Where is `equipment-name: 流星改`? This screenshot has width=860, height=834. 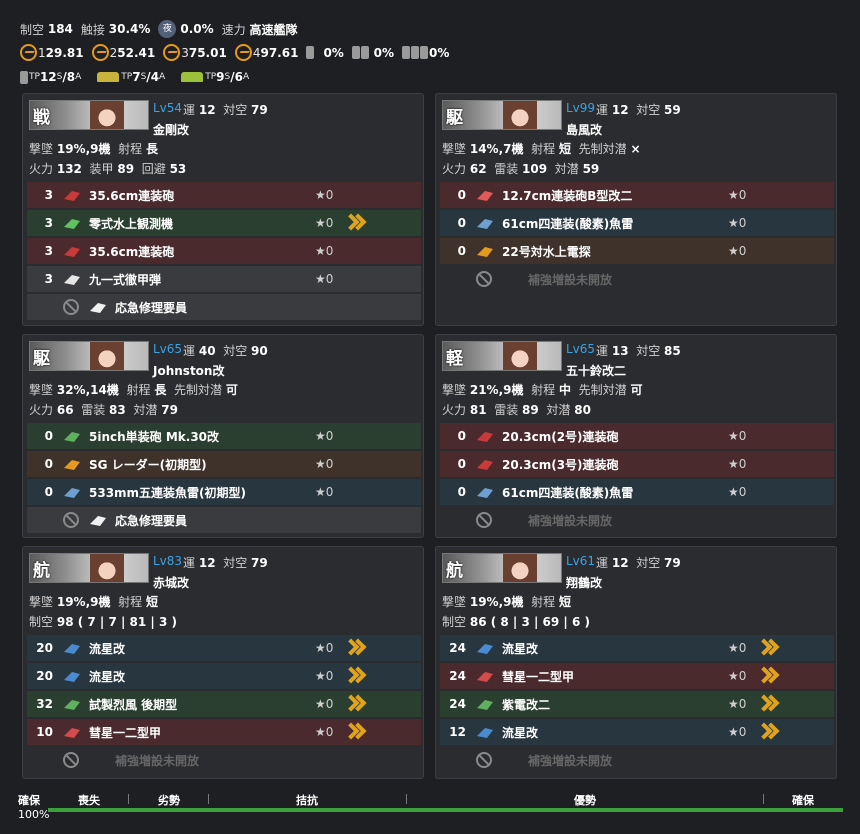 equipment-name: 流星改 is located at coordinates (107, 676).